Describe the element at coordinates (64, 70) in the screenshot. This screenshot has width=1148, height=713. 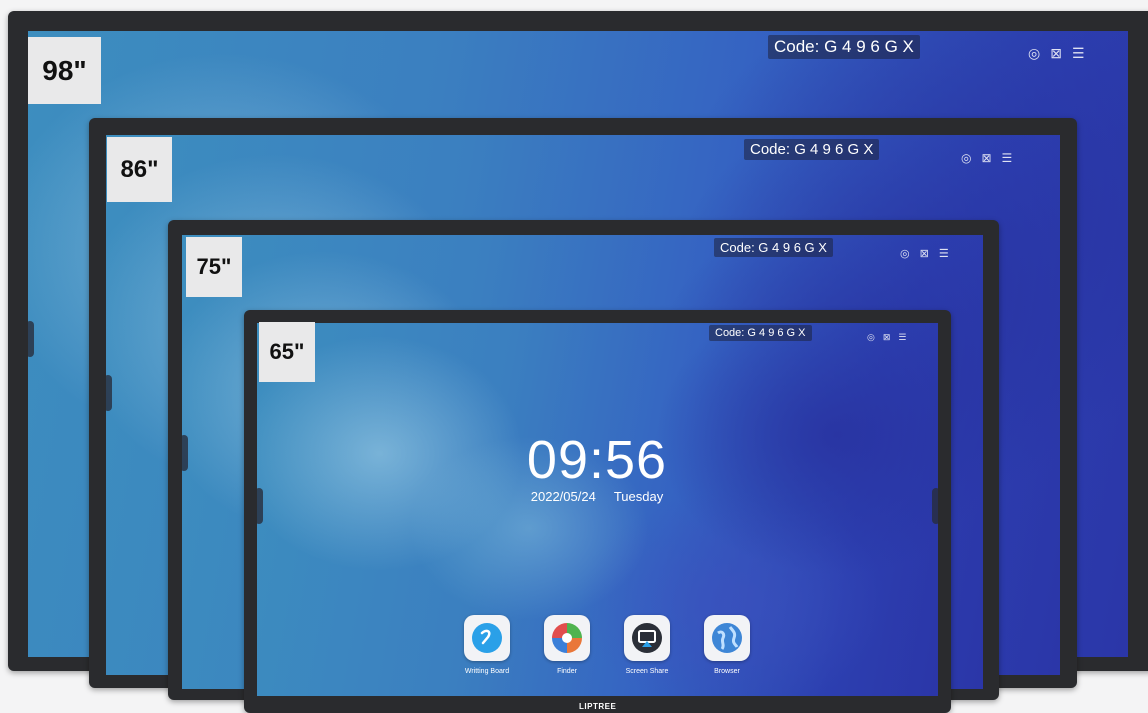
I see `size-label-98: 98"` at that location.